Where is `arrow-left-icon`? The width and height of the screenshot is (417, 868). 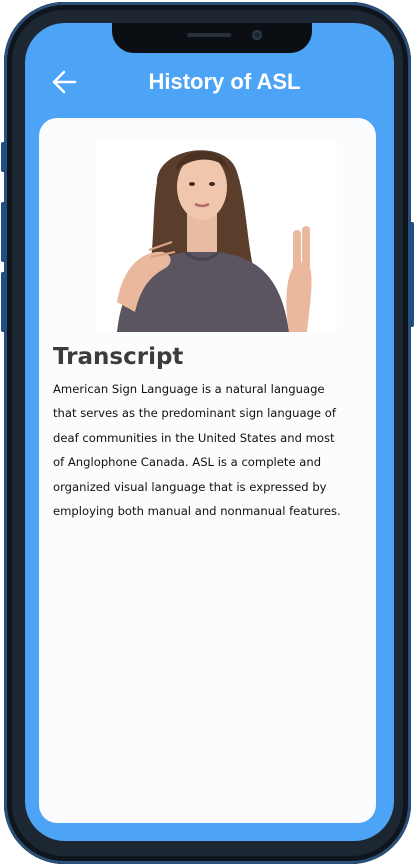 arrow-left-icon is located at coordinates (64, 82).